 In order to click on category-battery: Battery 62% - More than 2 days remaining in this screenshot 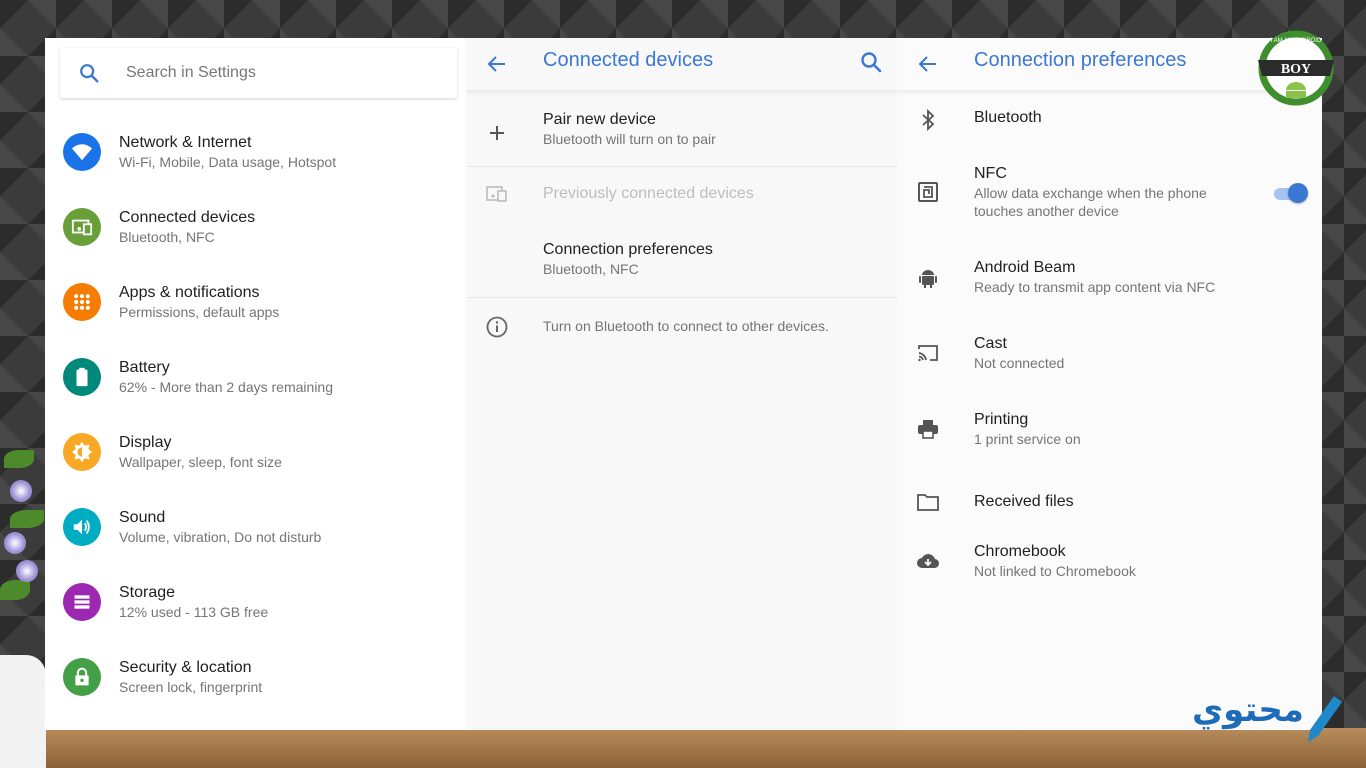, I will do `click(263, 377)`.